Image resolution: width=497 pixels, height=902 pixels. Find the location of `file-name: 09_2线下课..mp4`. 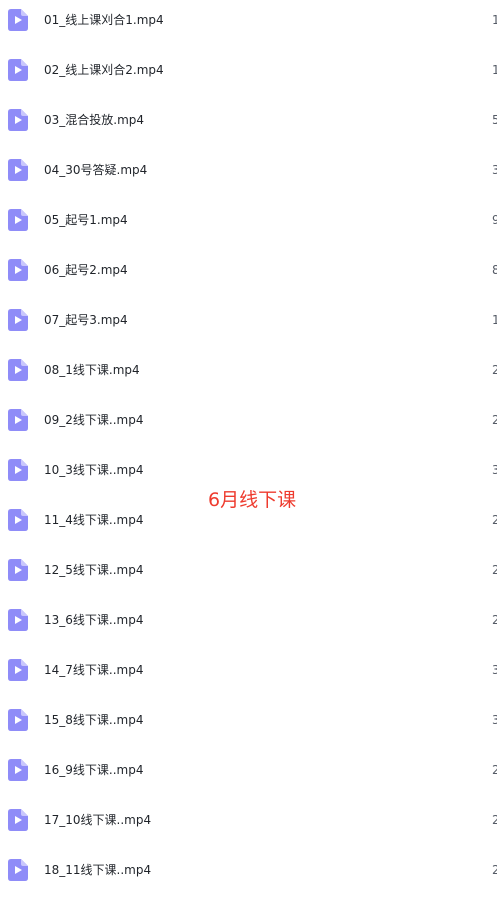

file-name: 09_2线下课..mp4 is located at coordinates (94, 420).